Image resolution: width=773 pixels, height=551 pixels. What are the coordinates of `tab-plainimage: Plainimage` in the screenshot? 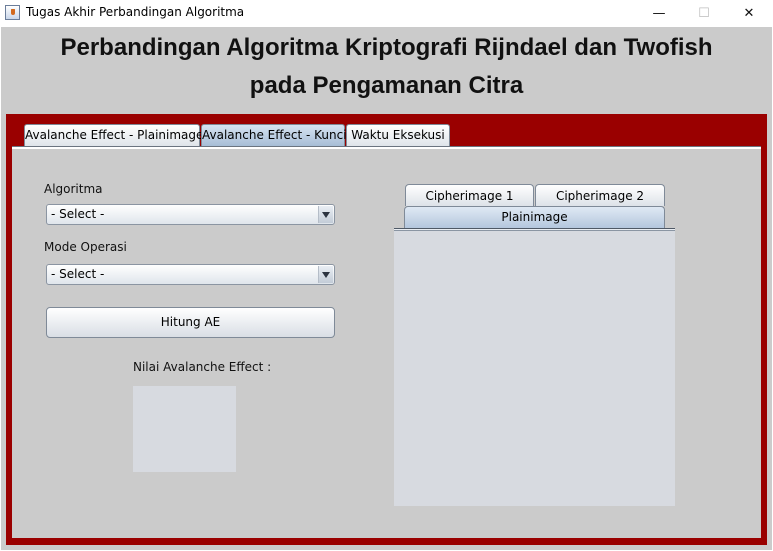 It's located at (534, 217).